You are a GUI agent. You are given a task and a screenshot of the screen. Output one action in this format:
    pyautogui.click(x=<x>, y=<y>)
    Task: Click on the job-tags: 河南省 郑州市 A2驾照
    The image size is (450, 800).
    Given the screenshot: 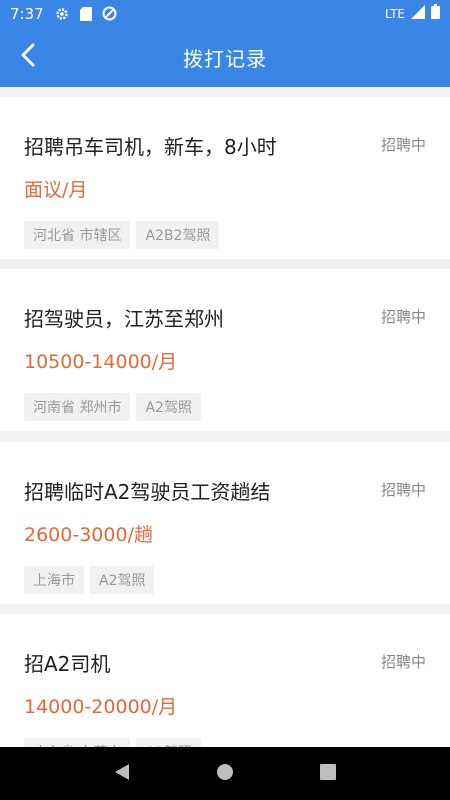 What is the action you would take?
    pyautogui.click(x=112, y=407)
    